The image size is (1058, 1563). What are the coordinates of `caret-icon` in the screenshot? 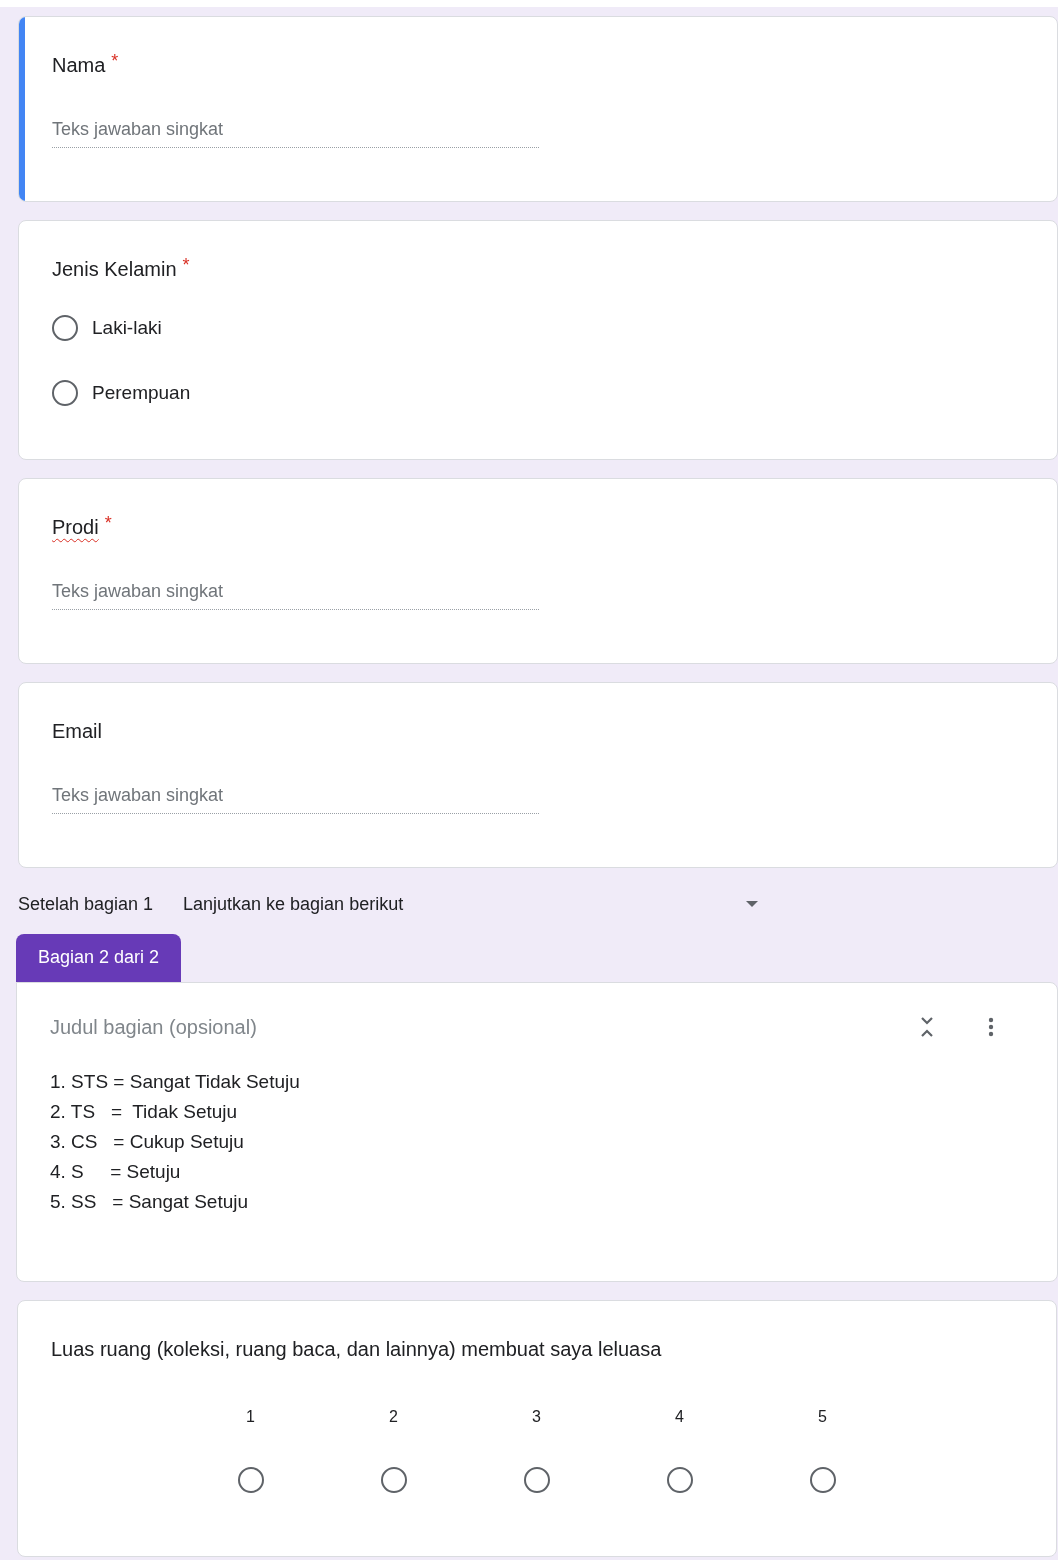 It's located at (752, 904).